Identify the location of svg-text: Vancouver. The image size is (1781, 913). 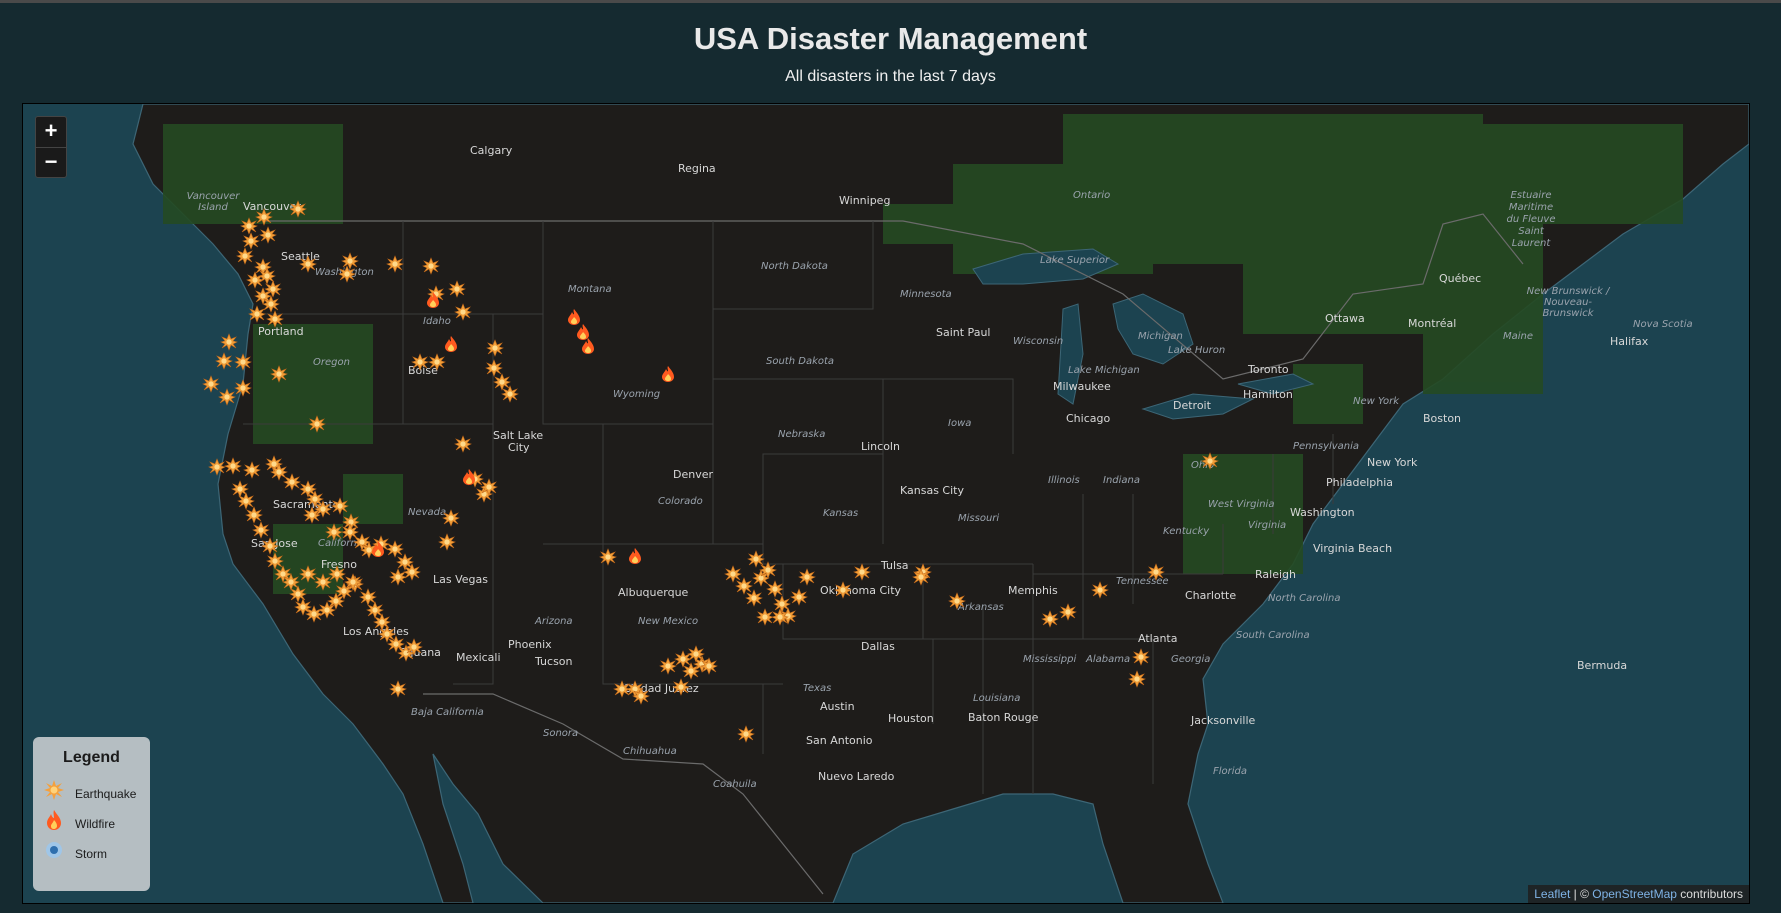
(214, 196).